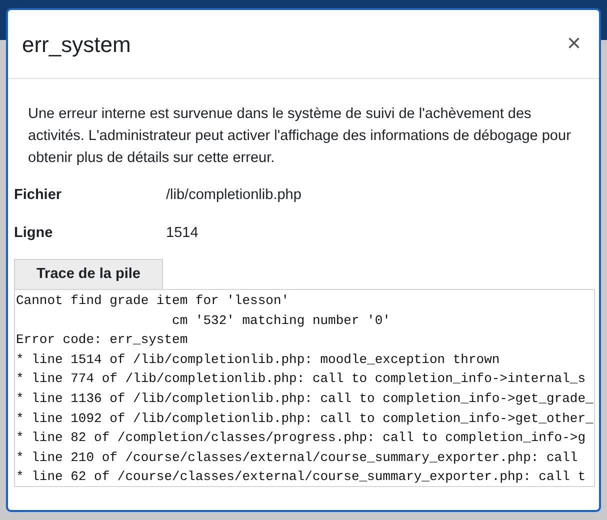 The image size is (607, 520). Describe the element at coordinates (258, 359) in the screenshot. I see `trace-line: * line 1514 of /lib/completionlib.php: moodle_exception thrown` at that location.